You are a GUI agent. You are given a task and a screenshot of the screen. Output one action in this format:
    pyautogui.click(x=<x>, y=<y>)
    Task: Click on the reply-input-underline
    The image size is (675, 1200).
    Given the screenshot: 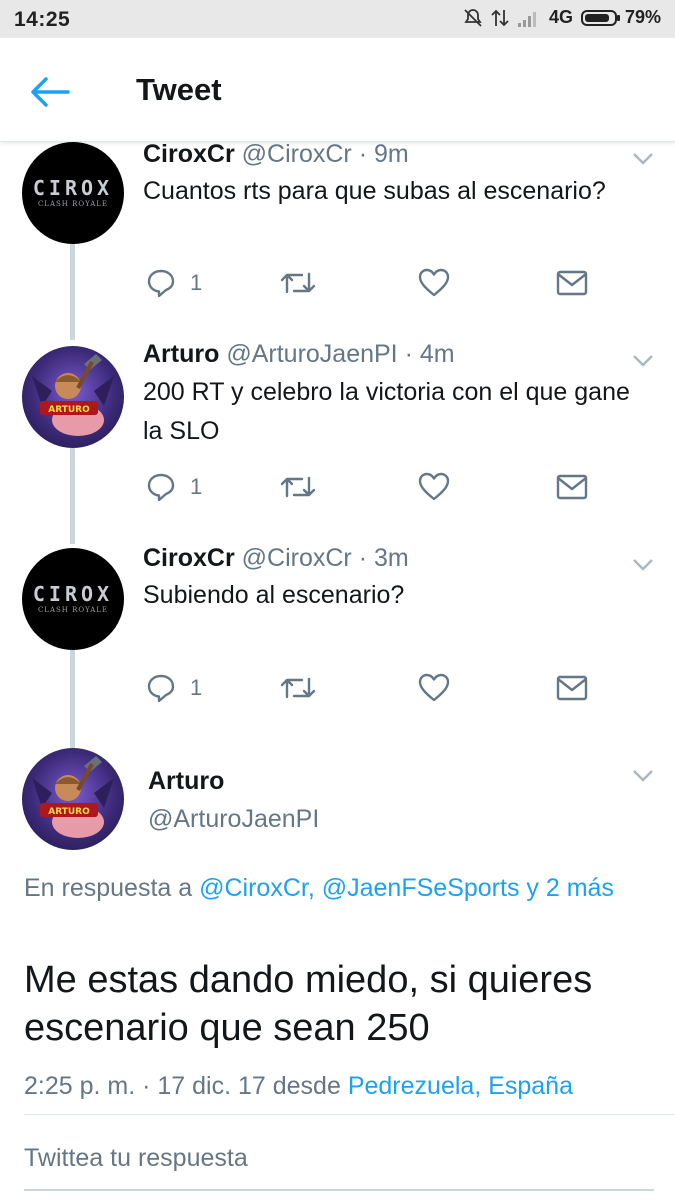 What is the action you would take?
    pyautogui.click(x=339, y=1190)
    